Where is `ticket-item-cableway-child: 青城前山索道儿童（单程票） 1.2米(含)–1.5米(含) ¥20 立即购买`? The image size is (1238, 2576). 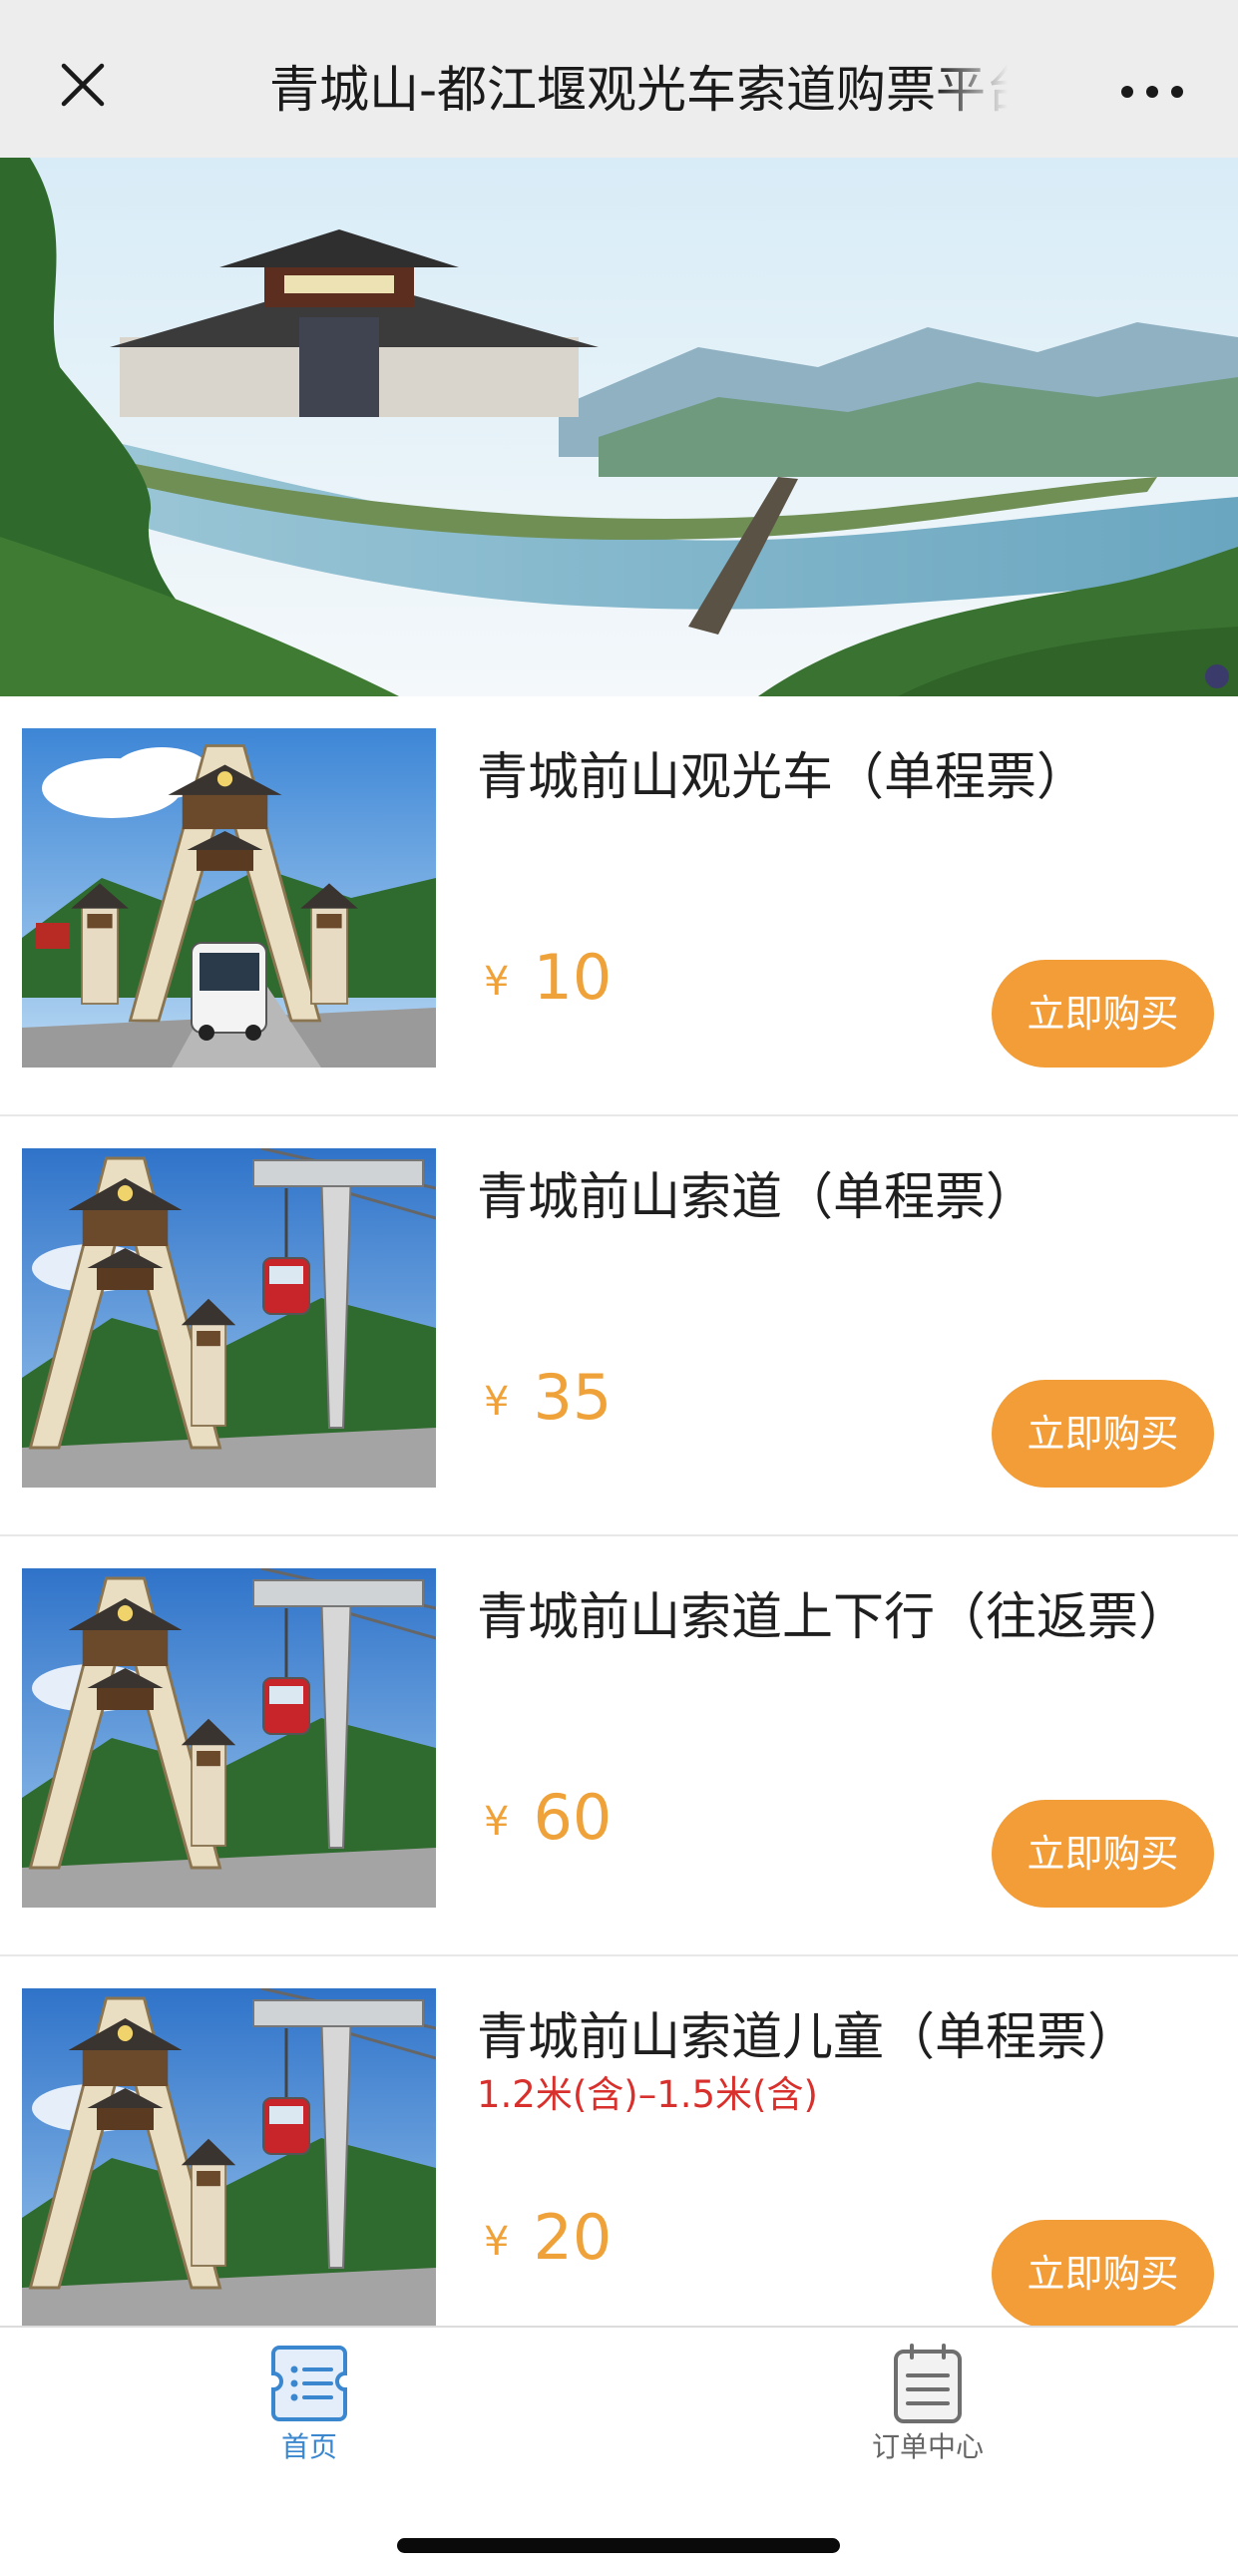 ticket-item-cableway-child: 青城前山索道儿童（单程票） 1.2米(含)–1.5米(含) ¥20 立即购买 is located at coordinates (619, 2141).